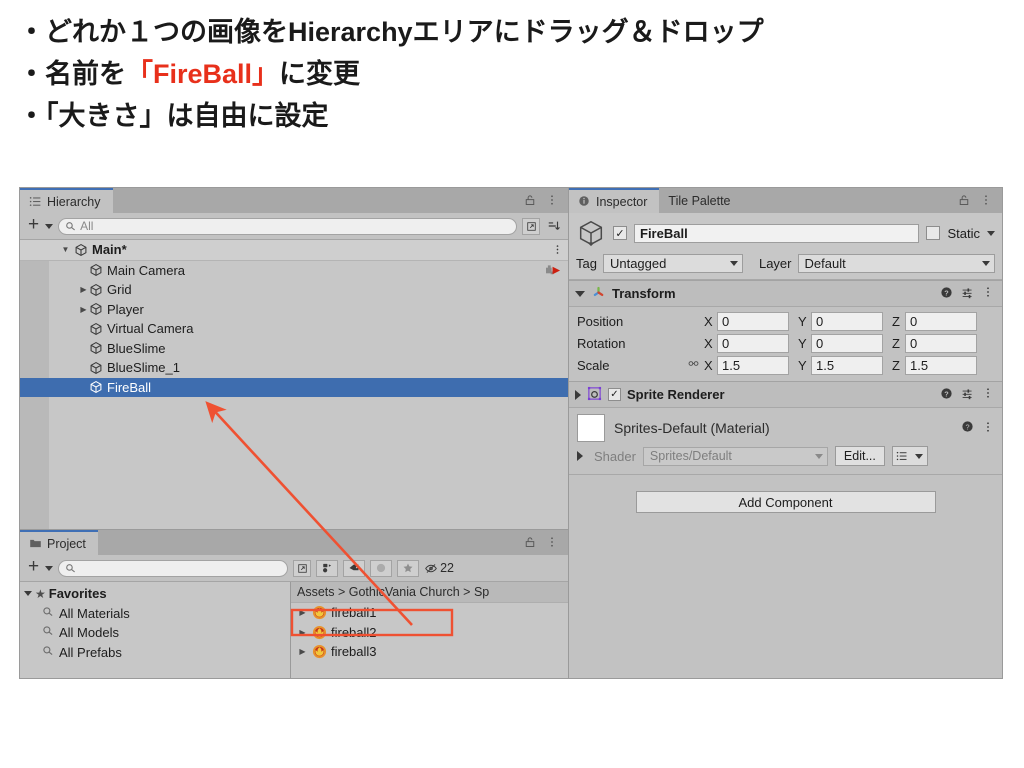  What do you see at coordinates (28, 594) in the screenshot?
I see `favorites-fold-icon` at bounding box center [28, 594].